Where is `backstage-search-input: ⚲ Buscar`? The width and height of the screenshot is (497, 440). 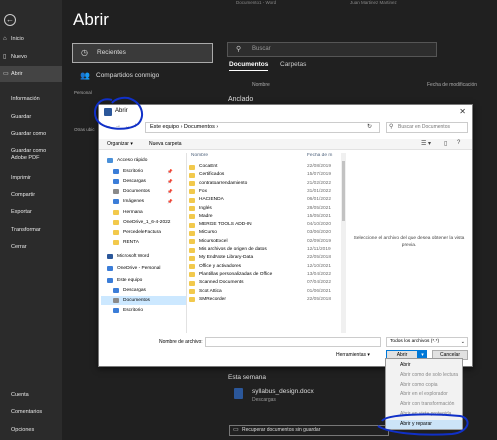 backstage-search-input: ⚲ Buscar is located at coordinates (332, 49).